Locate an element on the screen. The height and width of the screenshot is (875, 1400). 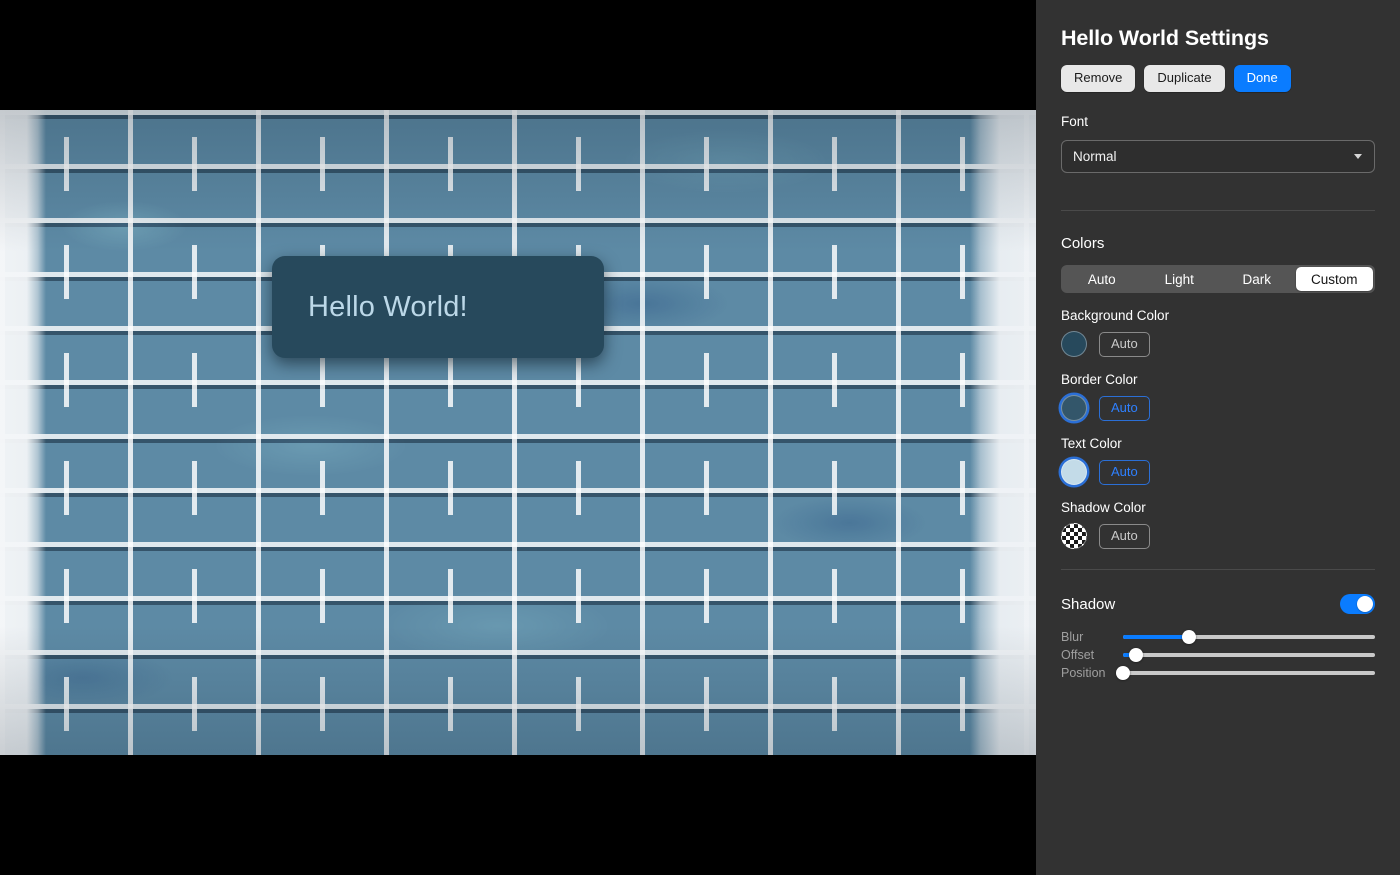
font-section-label: Font is located at coordinates (1075, 122).